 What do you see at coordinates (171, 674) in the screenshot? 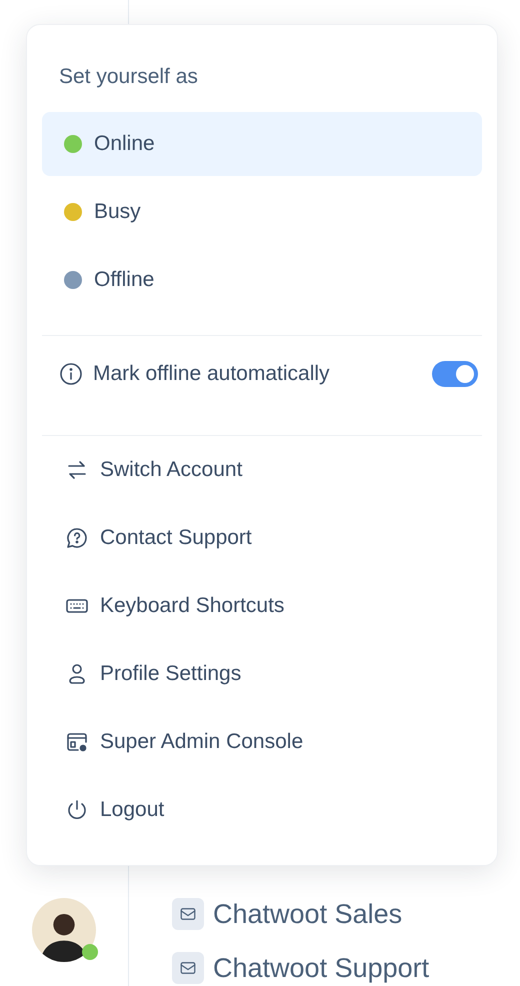
I see `menu-item: Profile Settings` at bounding box center [171, 674].